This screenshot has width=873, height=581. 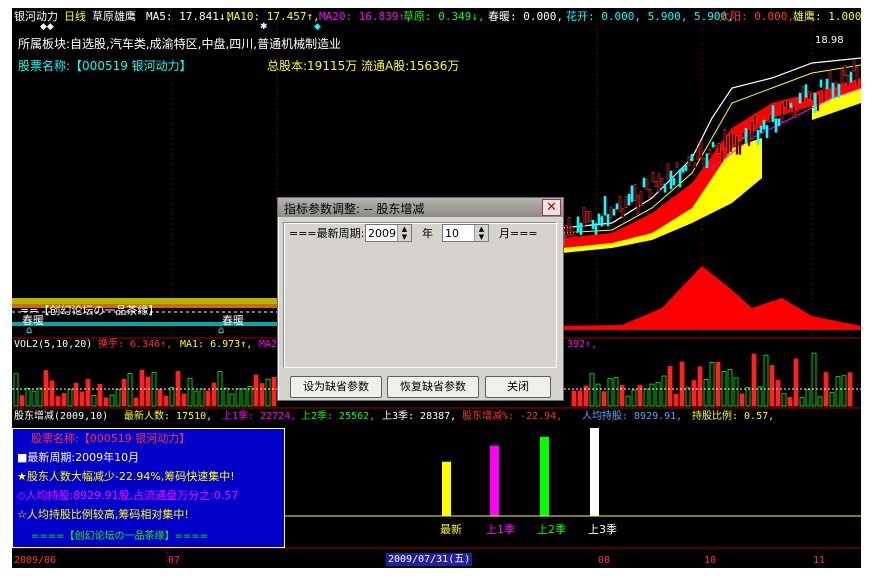 I want to click on bar-label-q2: 上2季, so click(x=551, y=529).